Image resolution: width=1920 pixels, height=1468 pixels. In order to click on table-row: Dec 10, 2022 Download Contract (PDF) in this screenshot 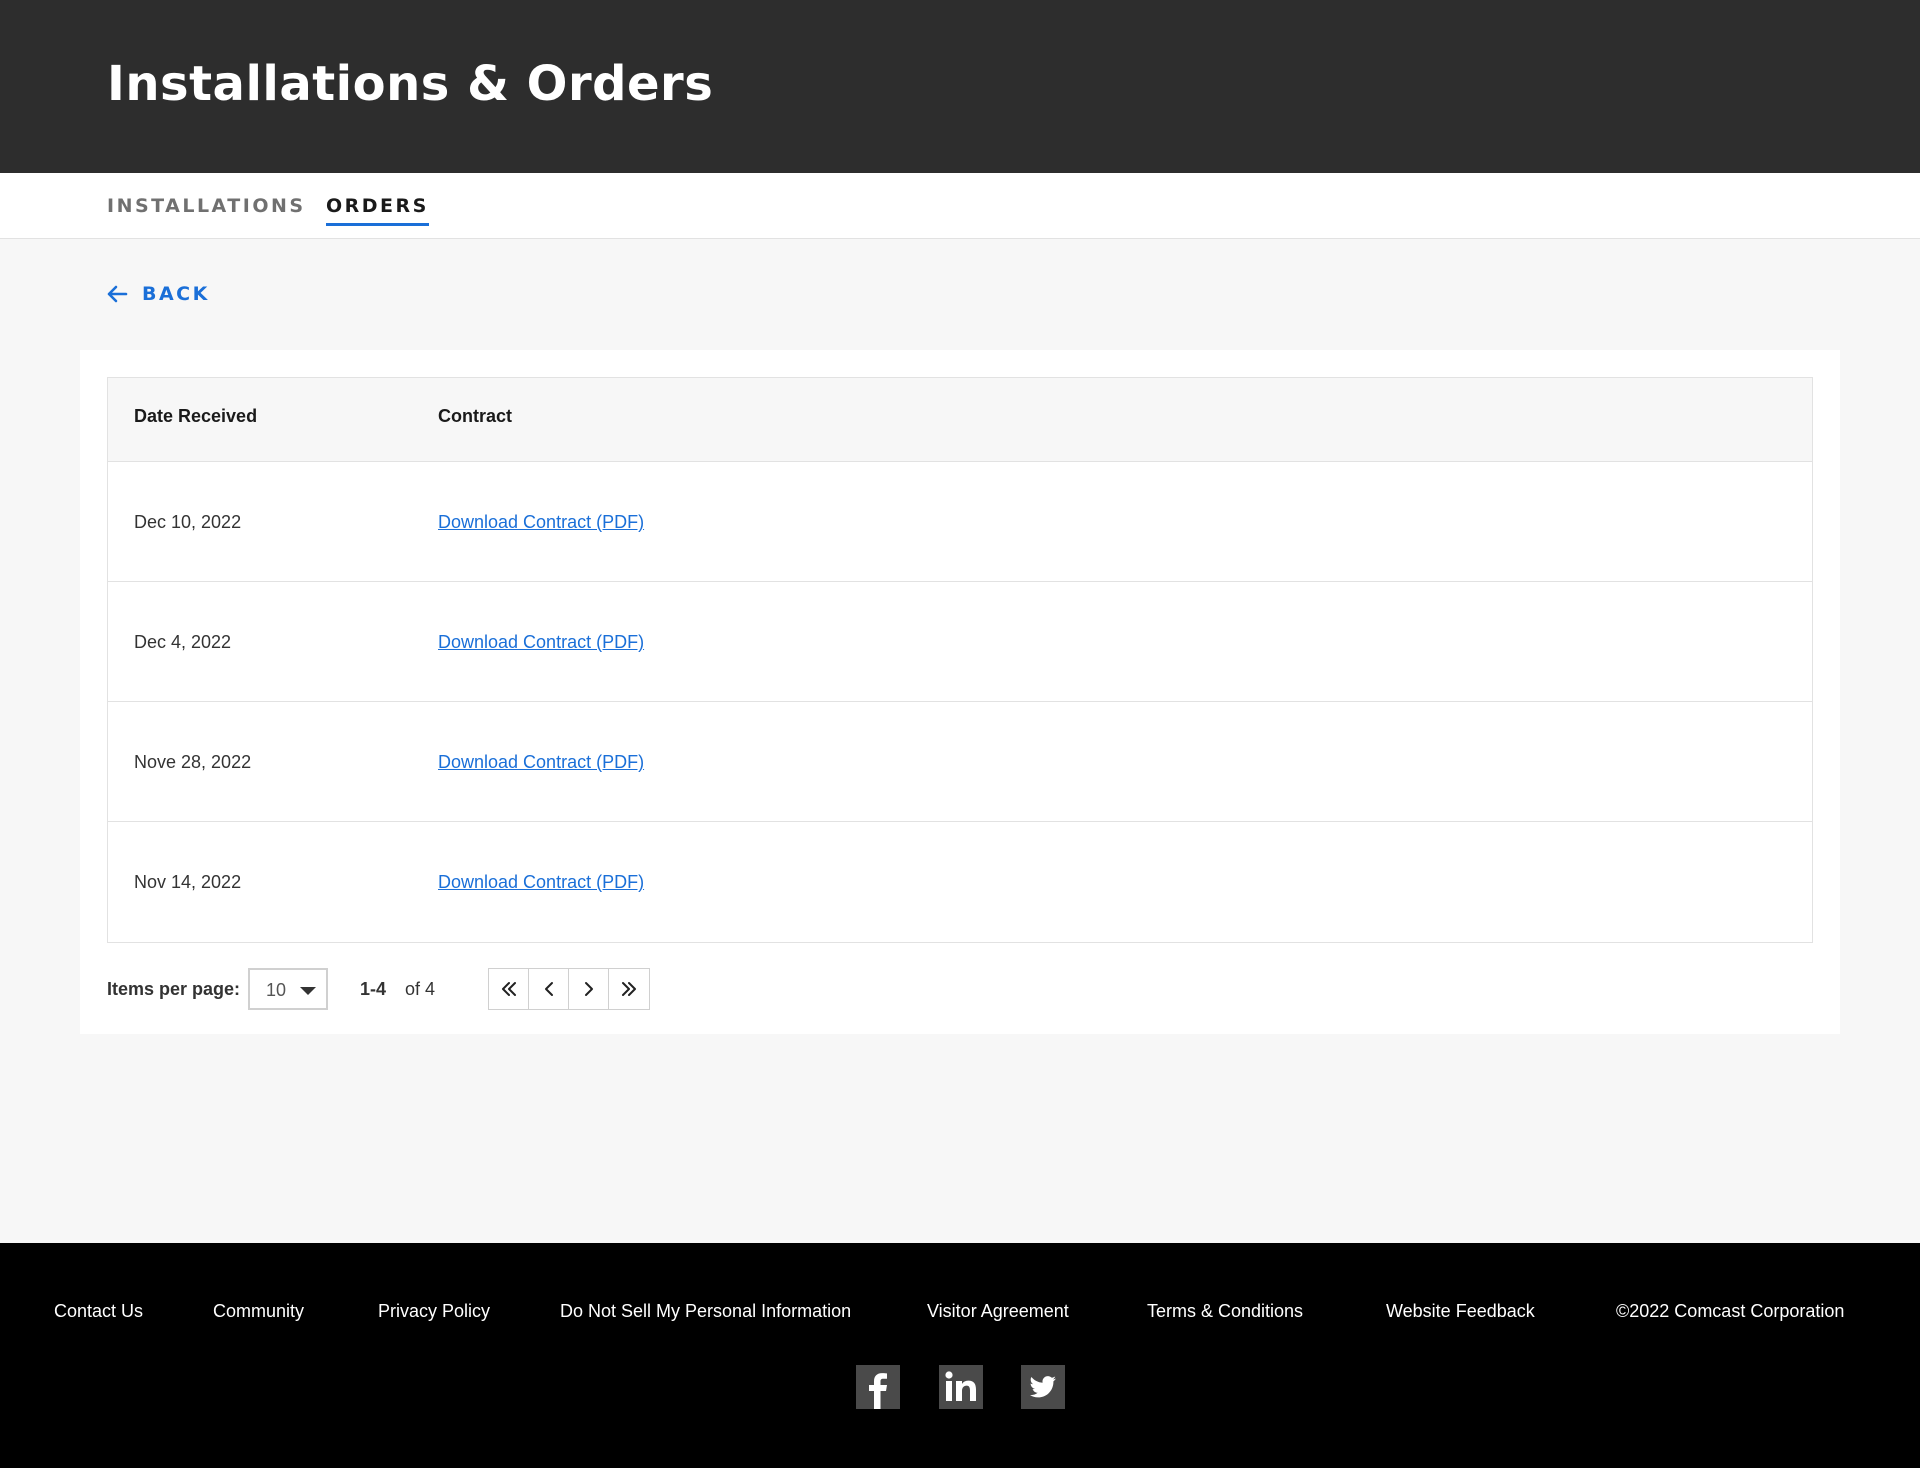, I will do `click(960, 522)`.